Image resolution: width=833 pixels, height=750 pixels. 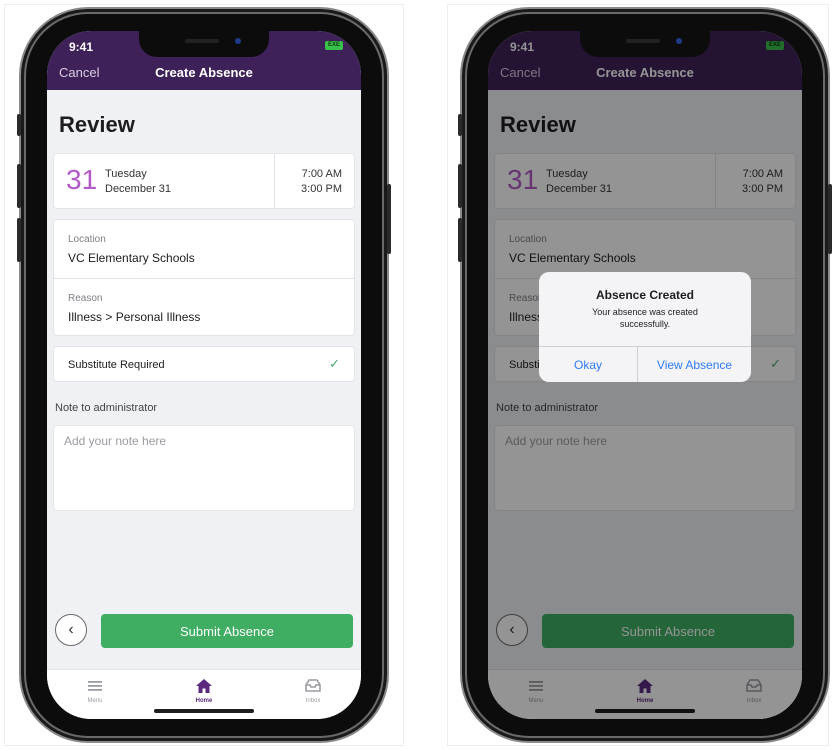 I want to click on view-absence-button: View Absence, so click(x=694, y=364).